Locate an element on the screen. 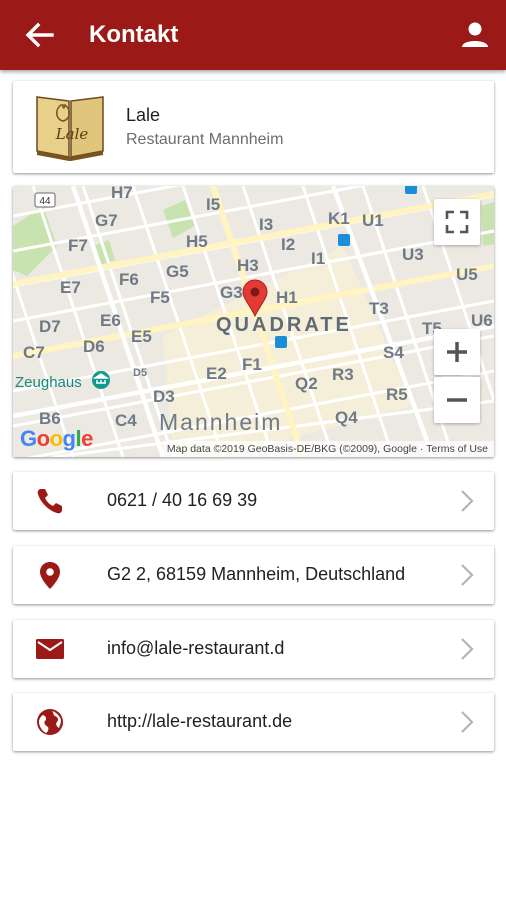 The width and height of the screenshot is (506, 900). svg-text: D6 is located at coordinates (94, 346).